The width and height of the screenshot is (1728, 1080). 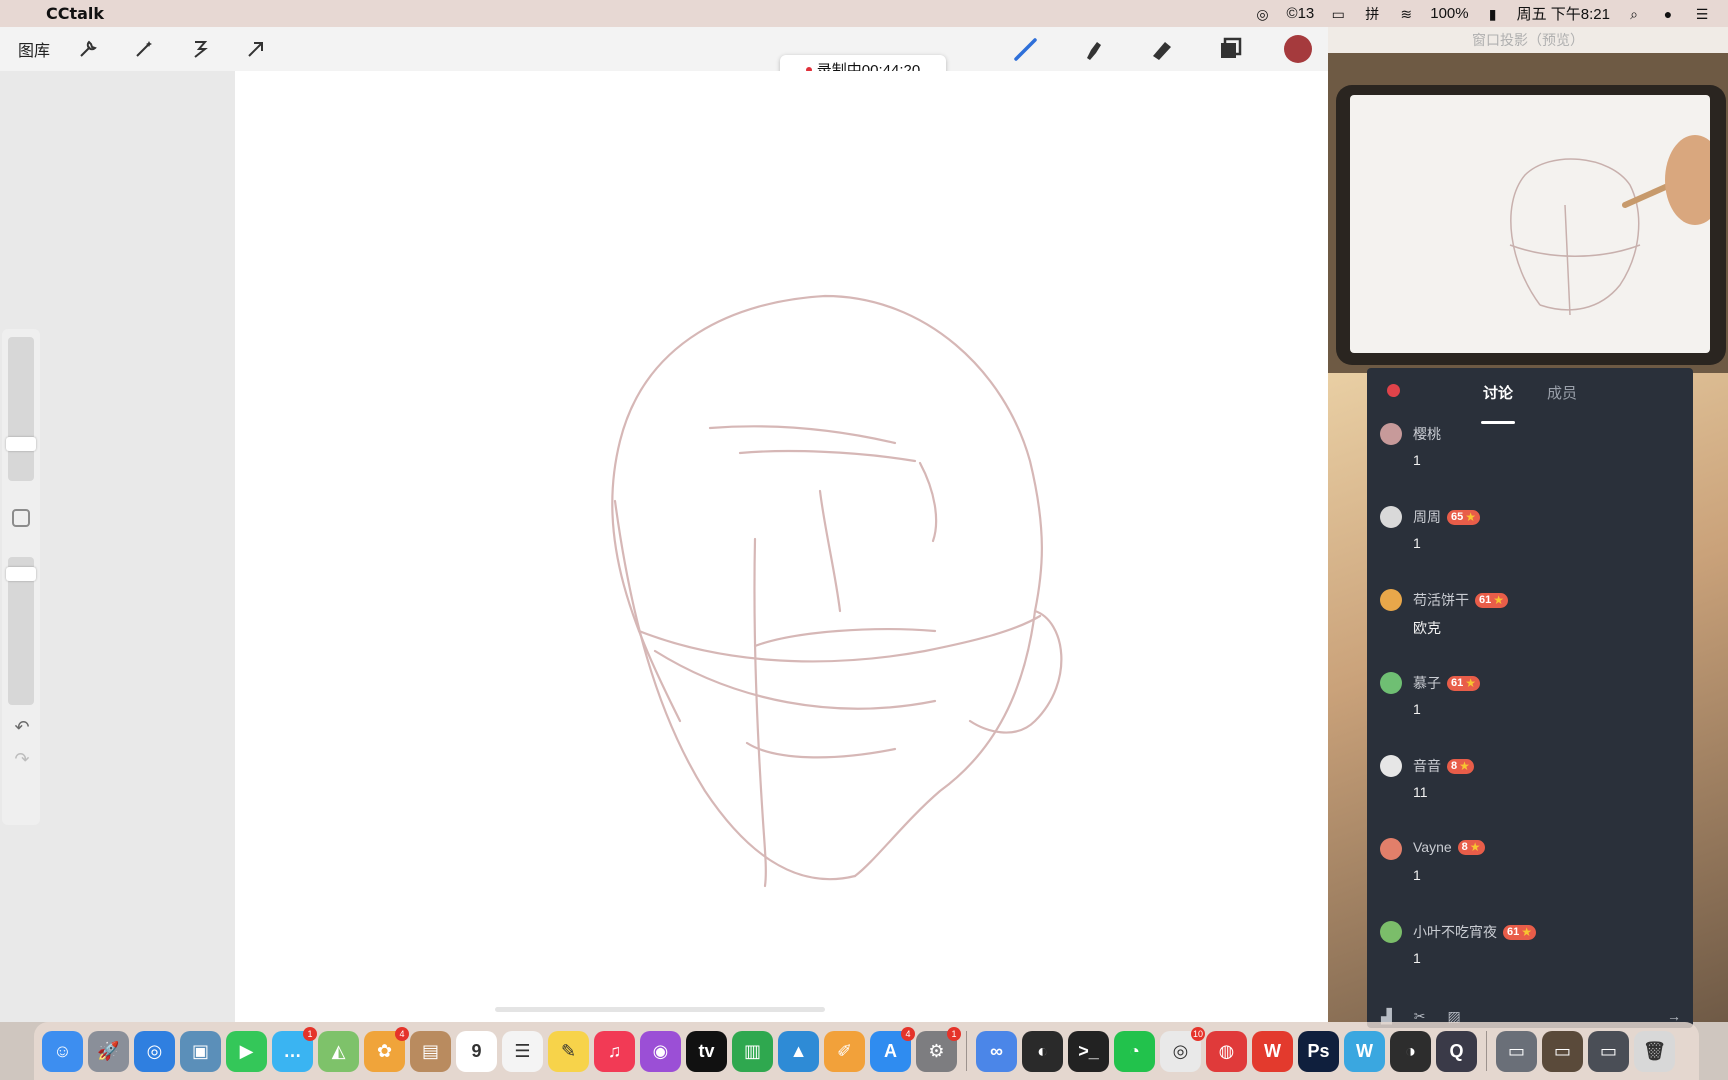 What do you see at coordinates (1441, 600) in the screenshot?
I see `chat-username: 苟活饼干` at bounding box center [1441, 600].